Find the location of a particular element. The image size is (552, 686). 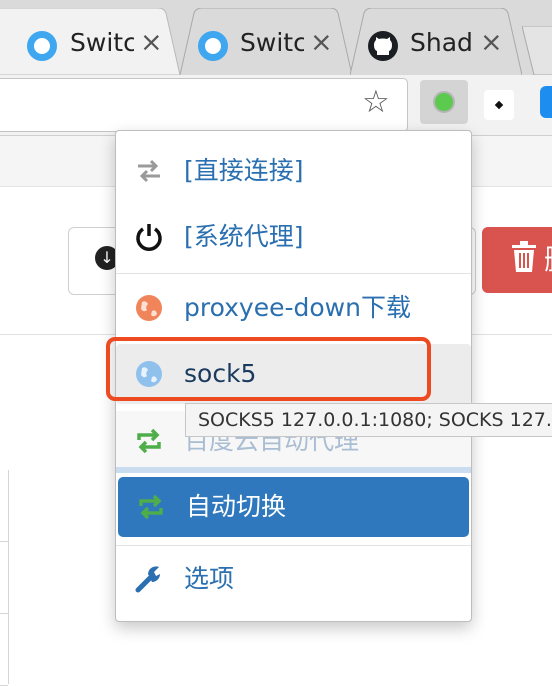

delete-button: 删 is located at coordinates (517, 260).